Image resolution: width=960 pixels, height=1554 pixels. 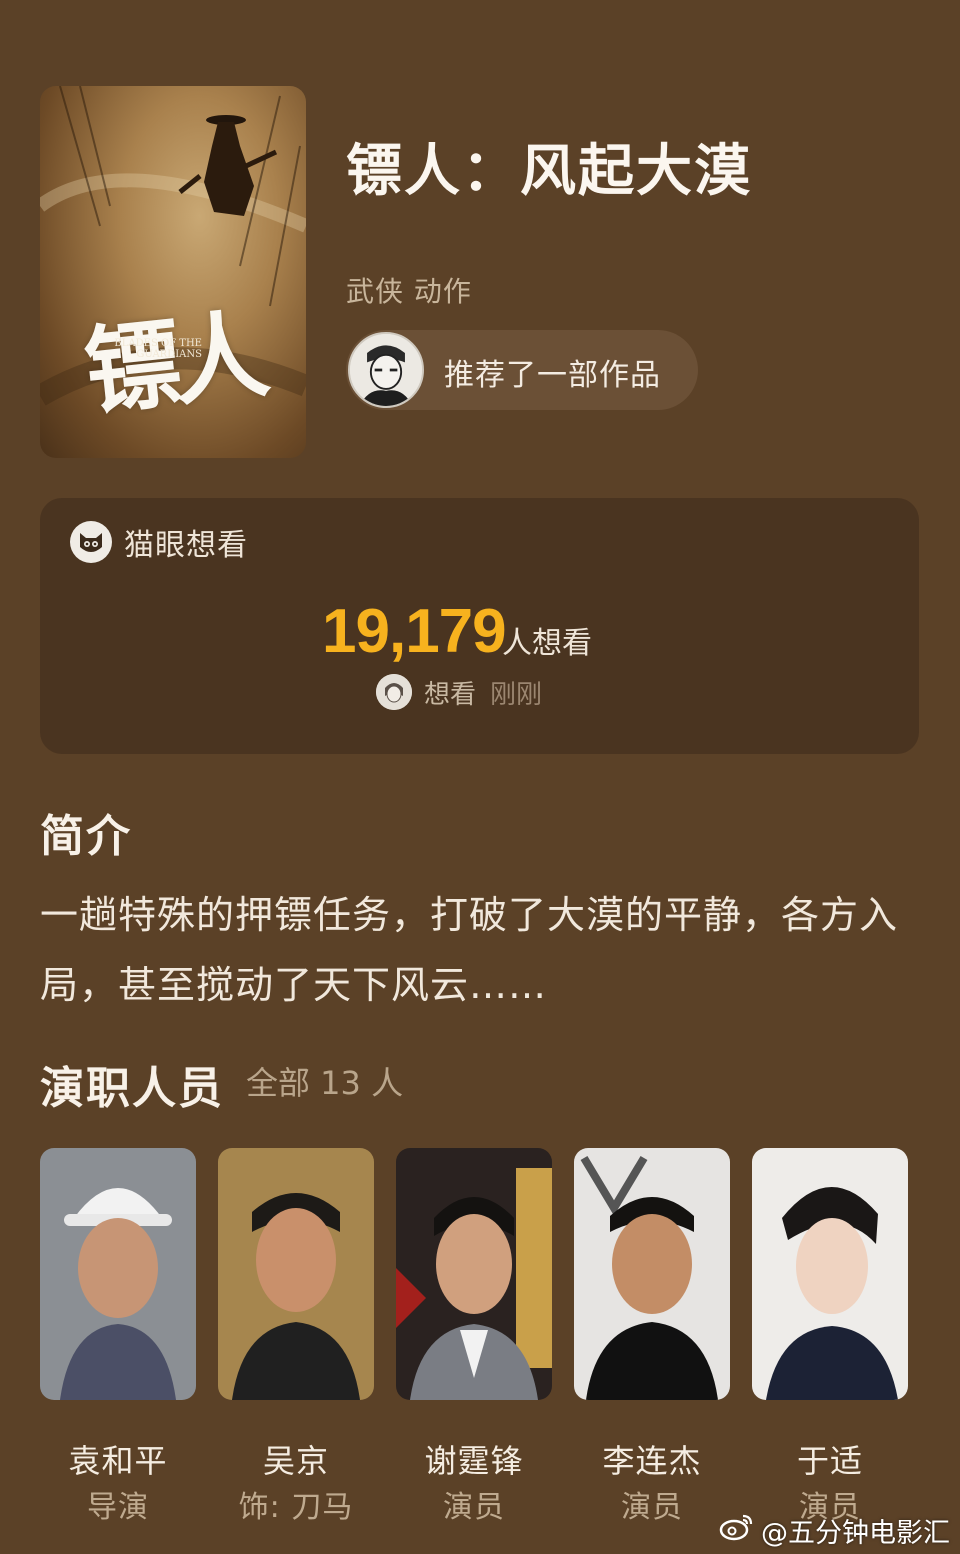 I want to click on page-title: 镖人：风起大漠, so click(x=549, y=171).